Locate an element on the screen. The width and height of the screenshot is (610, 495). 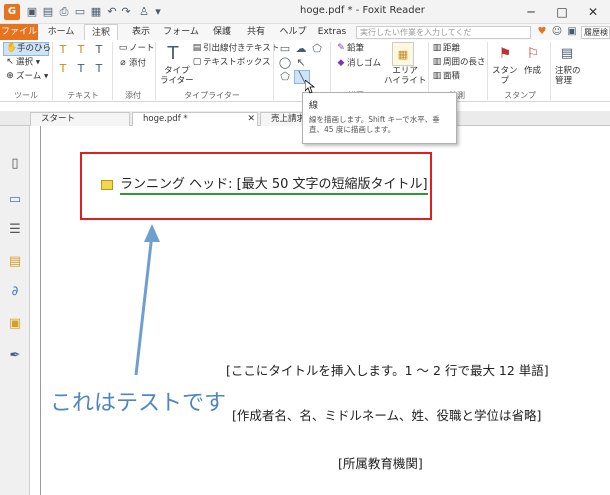
ruler-icon: ▥ is located at coordinates (437, 48).